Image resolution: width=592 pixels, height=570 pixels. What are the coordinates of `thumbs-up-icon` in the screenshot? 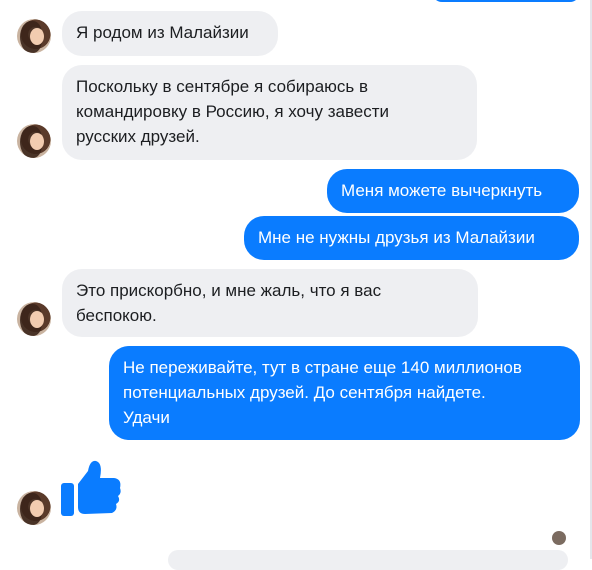 It's located at (91, 488).